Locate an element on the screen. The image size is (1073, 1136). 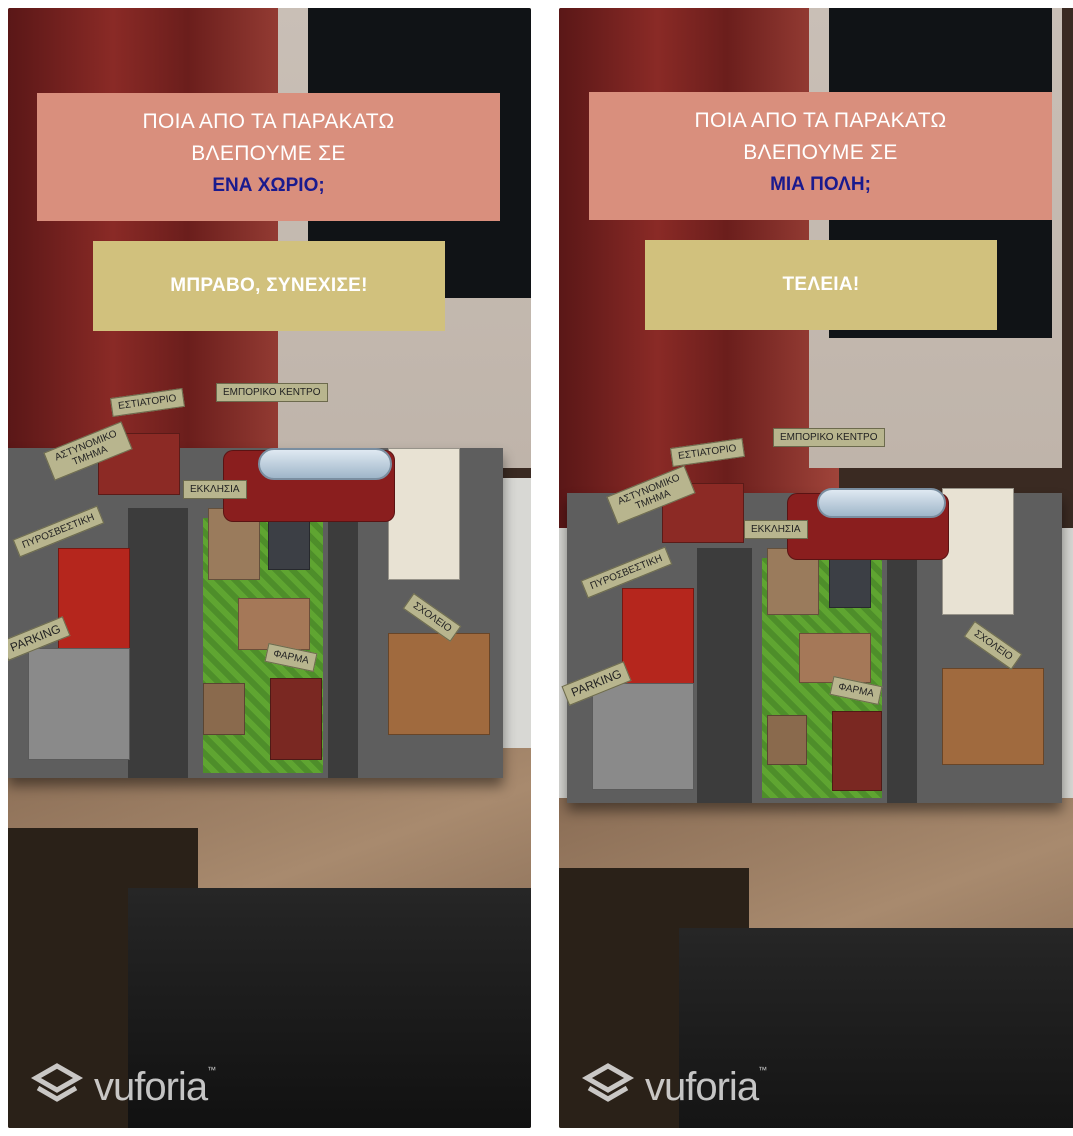
question-highlight: ΕΝΑ ΧΩΡΙΟ; is located at coordinates (268, 185).